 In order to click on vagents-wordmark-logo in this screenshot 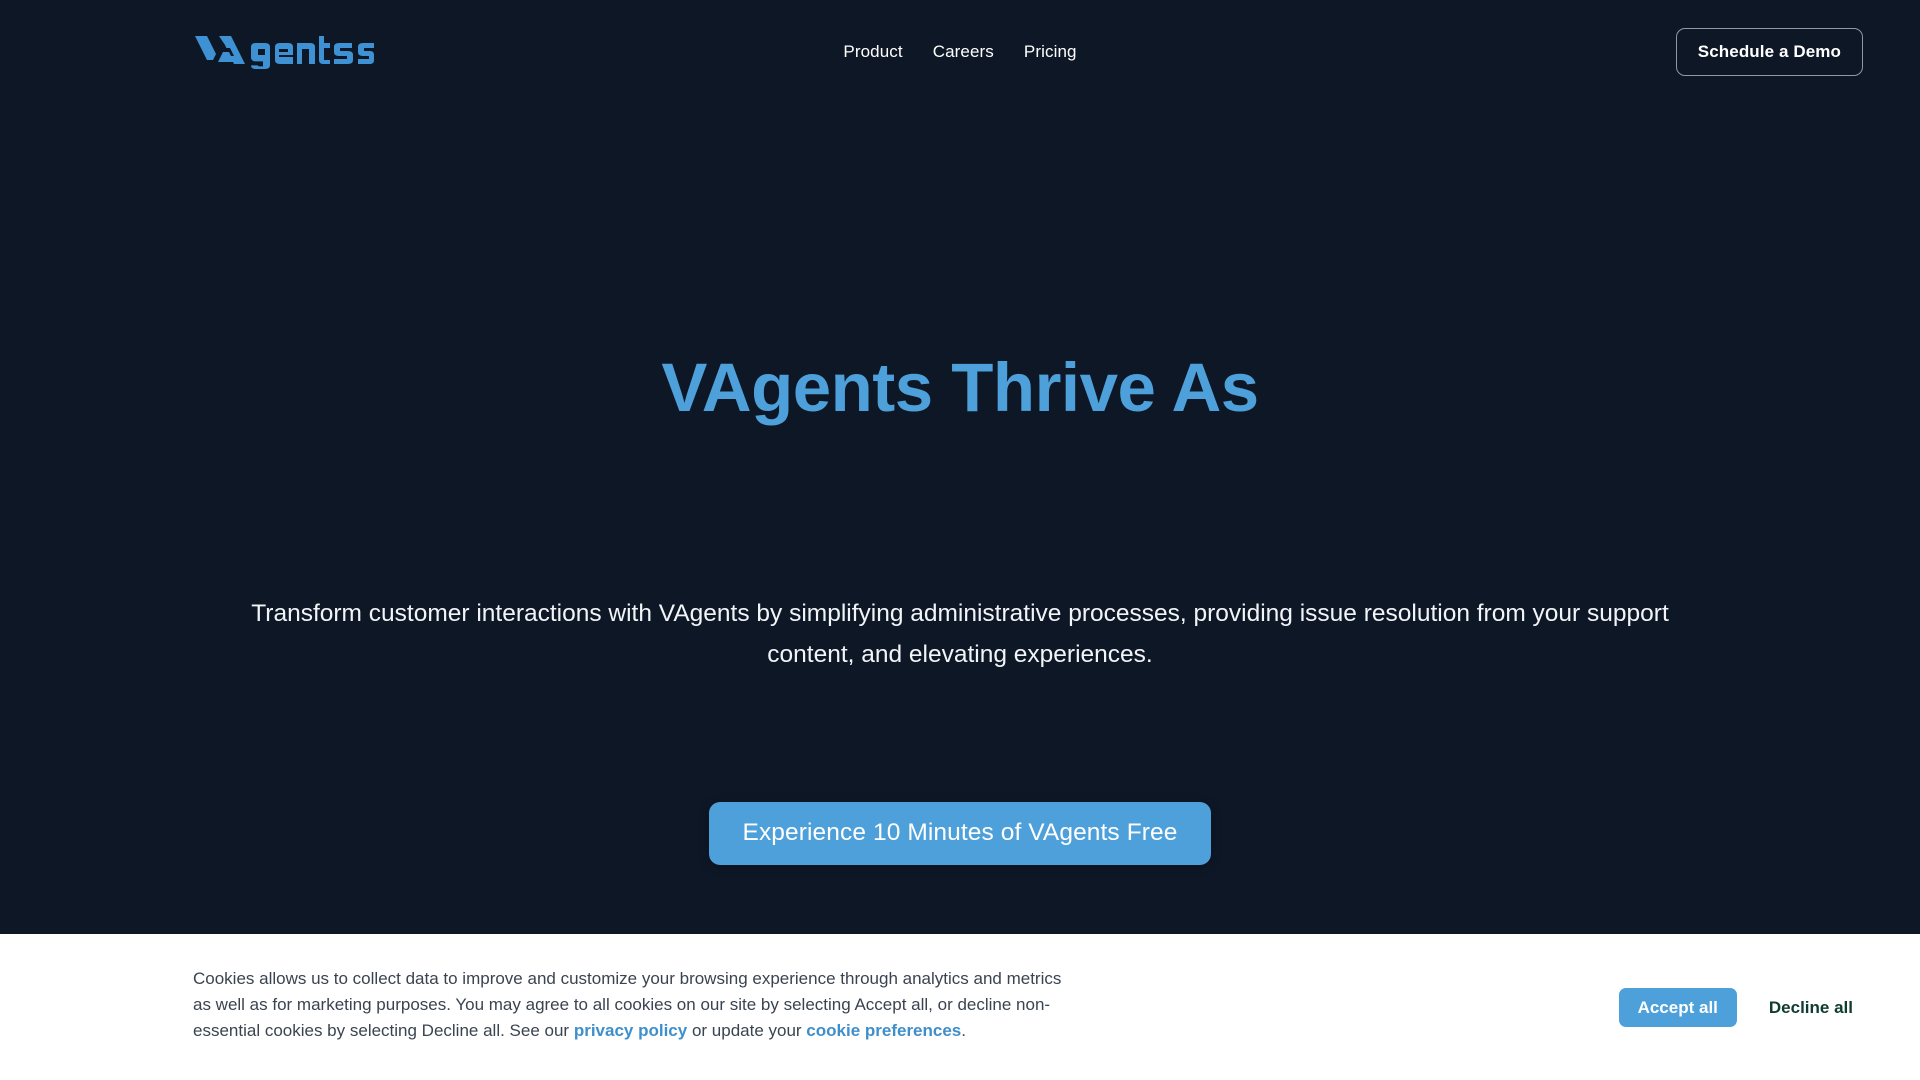, I will do `click(284, 52)`.